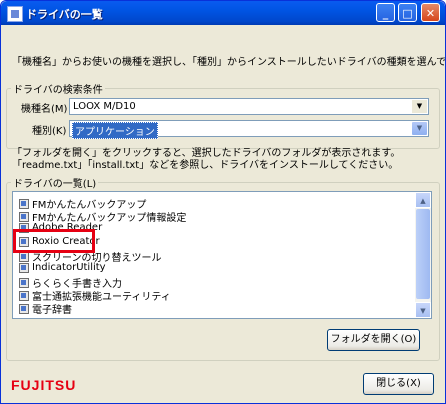 The width and height of the screenshot is (446, 404). Describe the element at coordinates (423, 200) in the screenshot. I see `scroll-up-arrow-icon: ▲` at that location.